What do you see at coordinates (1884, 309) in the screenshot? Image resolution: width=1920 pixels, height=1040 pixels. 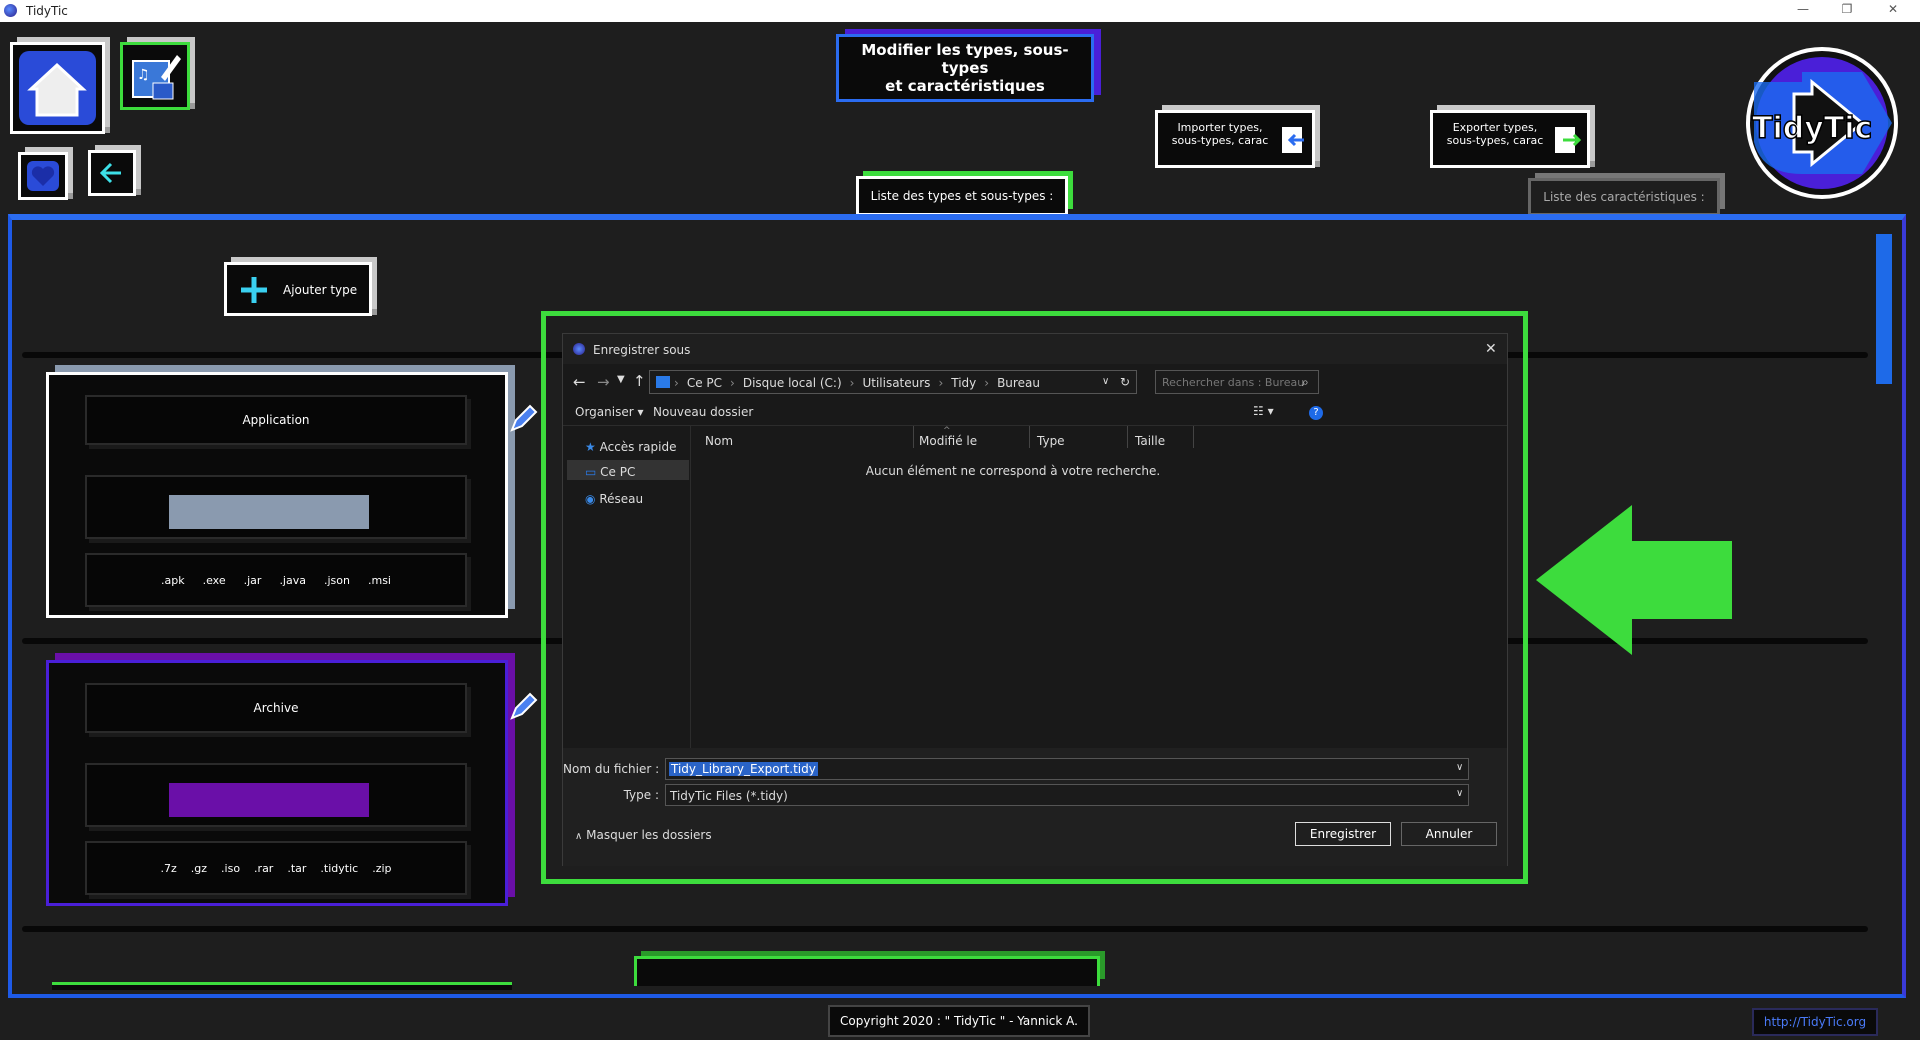 I see `scrollbar-thumb` at bounding box center [1884, 309].